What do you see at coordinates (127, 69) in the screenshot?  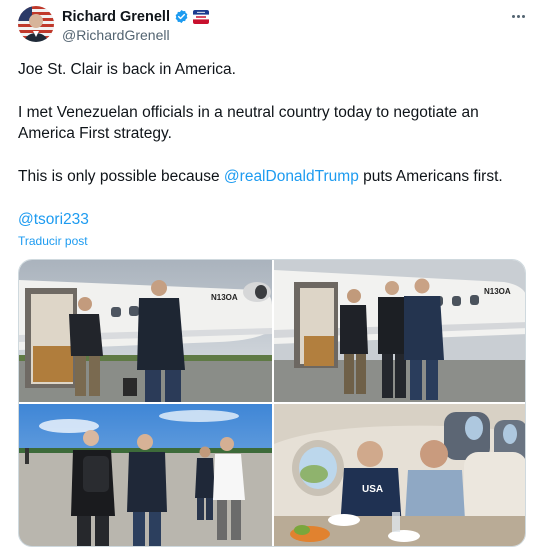 I see `tweet-paragraph-1: Joe St. Clair is back in America.` at bounding box center [127, 69].